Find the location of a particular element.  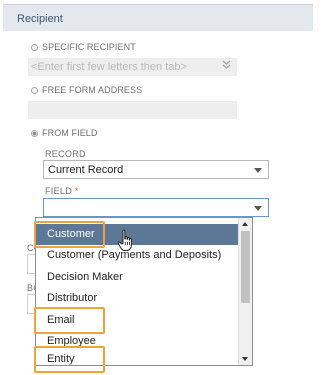

field-select is located at coordinates (156, 207).